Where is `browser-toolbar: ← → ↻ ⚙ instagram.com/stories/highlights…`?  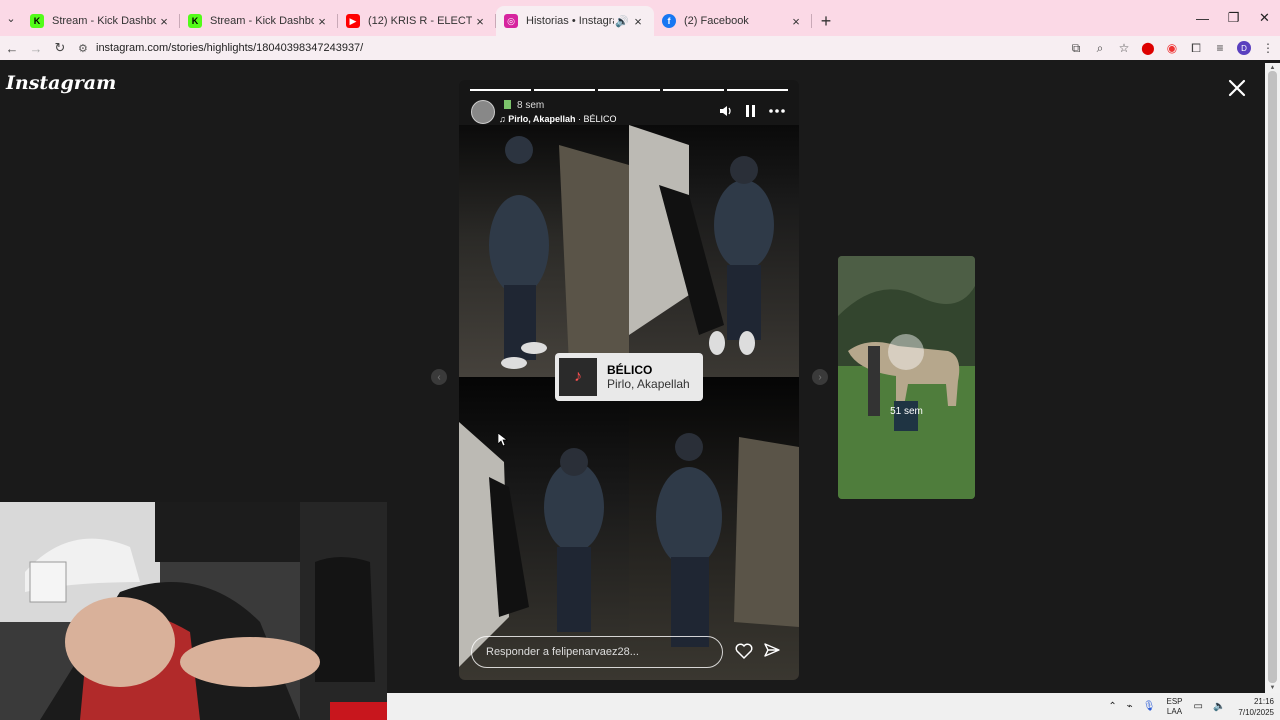 browser-toolbar: ← → ↻ ⚙ instagram.com/stories/highlights… is located at coordinates (640, 48).